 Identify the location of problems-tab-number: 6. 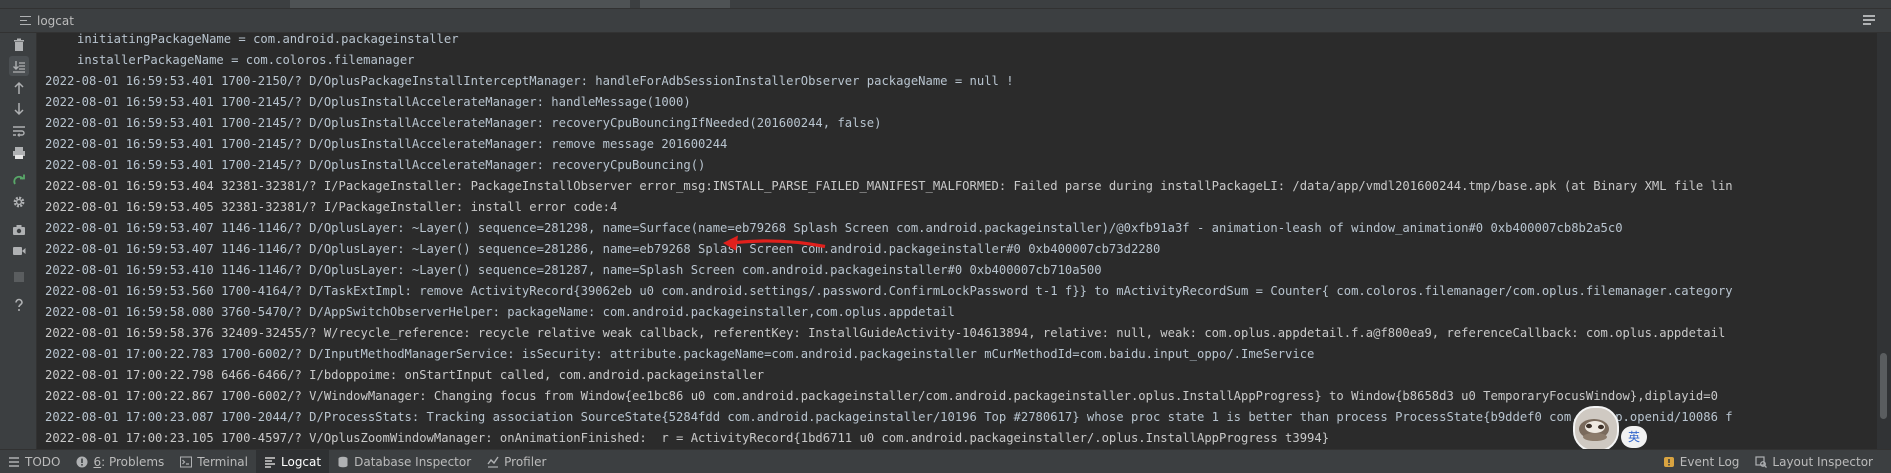
(97, 461).